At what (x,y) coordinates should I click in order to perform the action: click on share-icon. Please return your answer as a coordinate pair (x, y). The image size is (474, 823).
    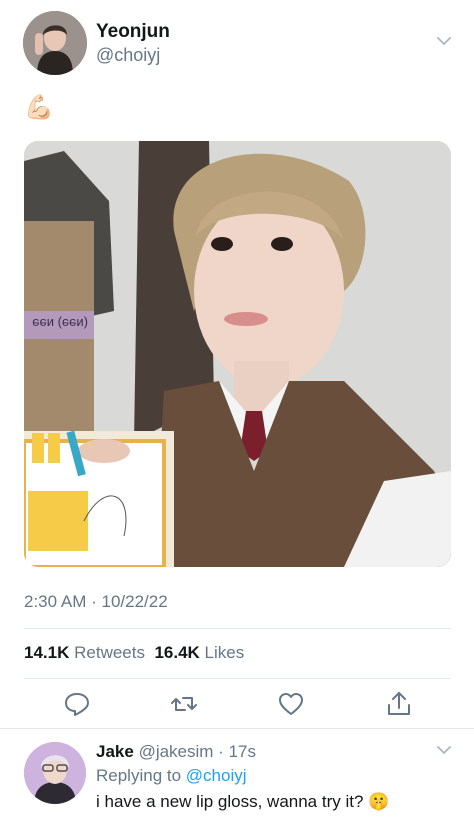
    Looking at the image, I should click on (399, 704).